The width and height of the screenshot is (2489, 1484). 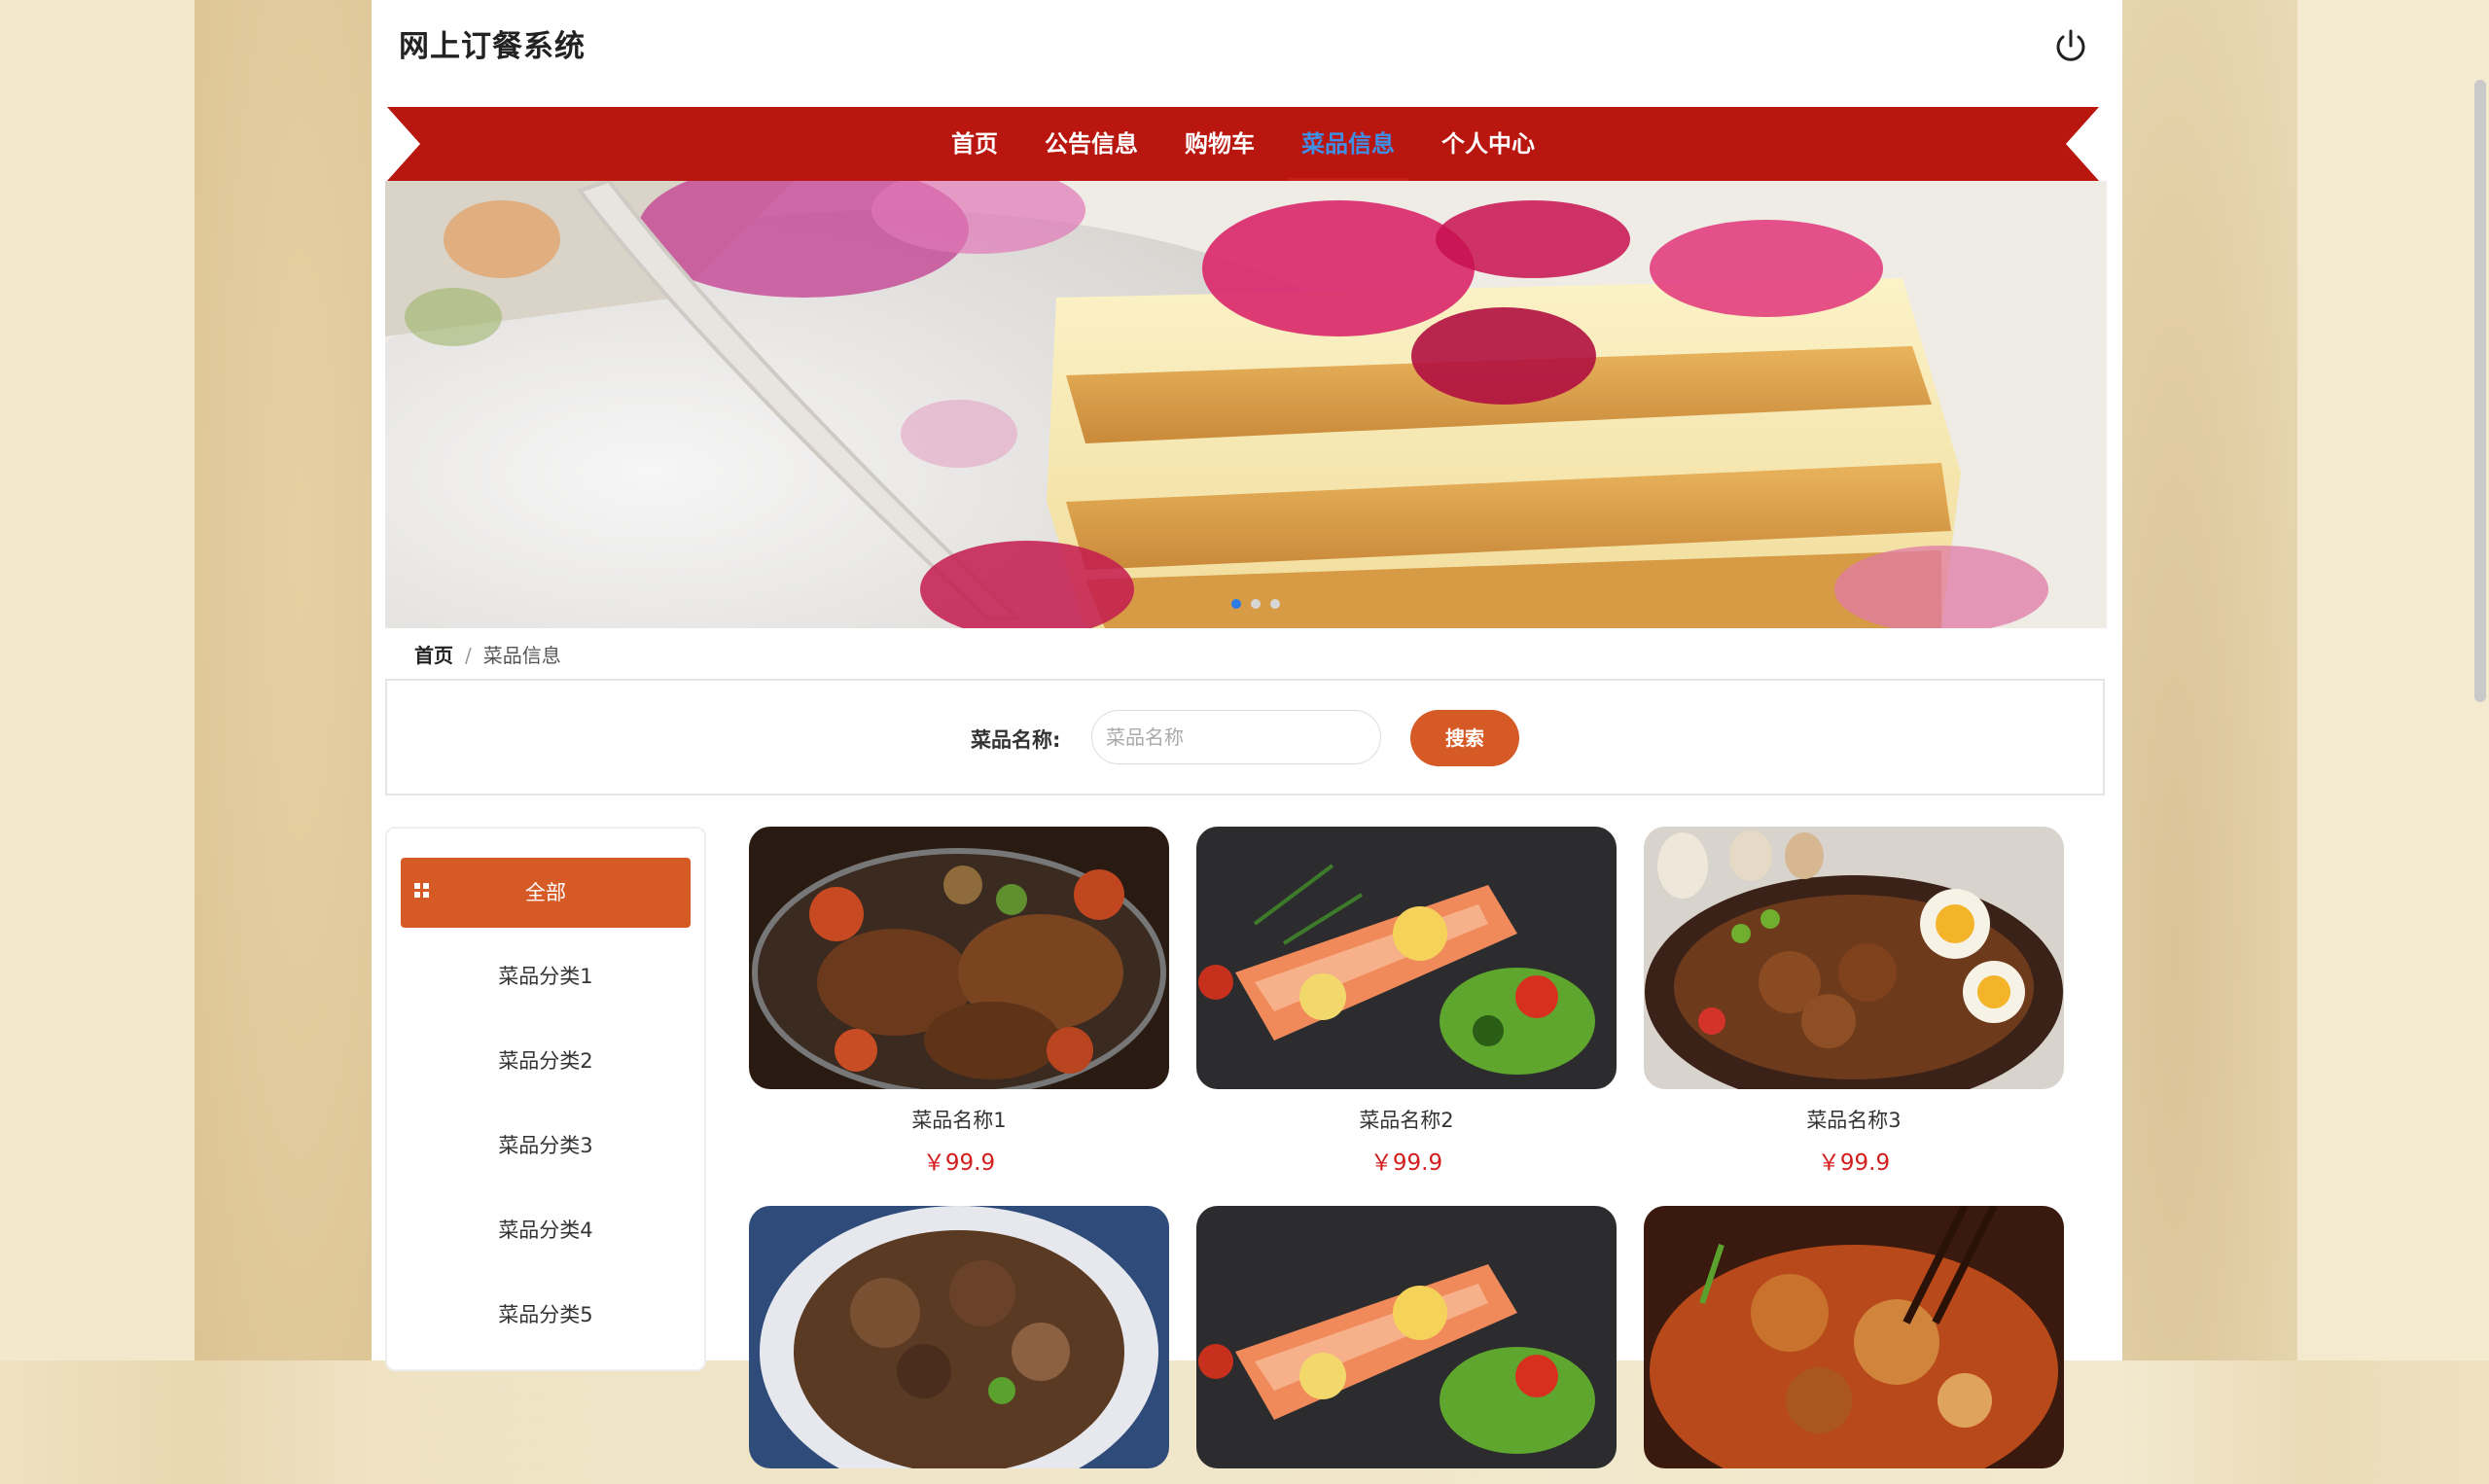 I want to click on main-nav: 首页 公告信息 购物车 菜品信息 个人中心, so click(x=1243, y=141).